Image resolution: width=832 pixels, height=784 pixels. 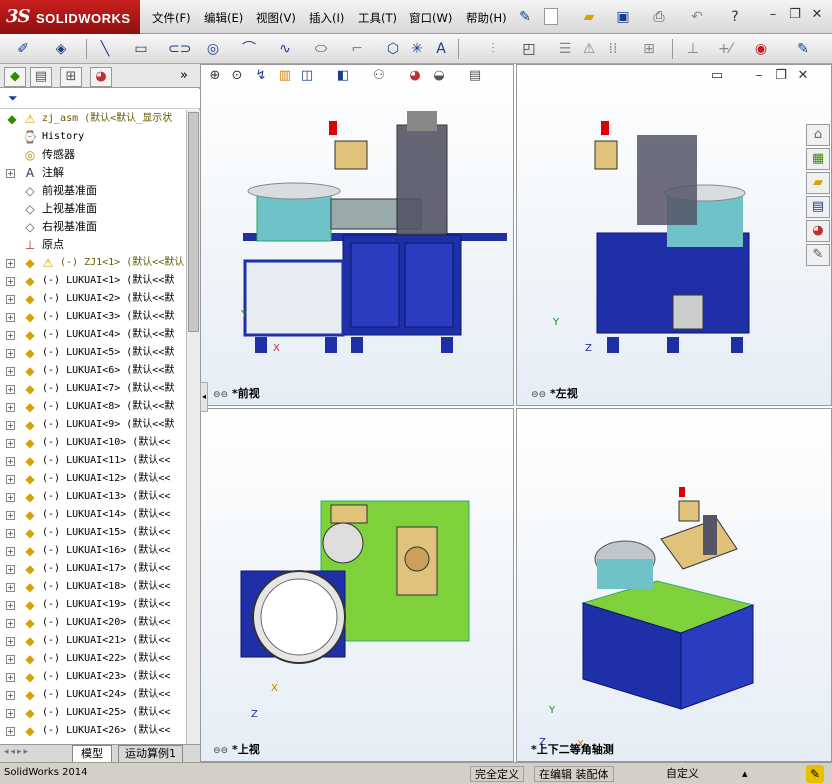 I want to click on tree-item: ◇ 前视基准面, so click(x=93, y=191).